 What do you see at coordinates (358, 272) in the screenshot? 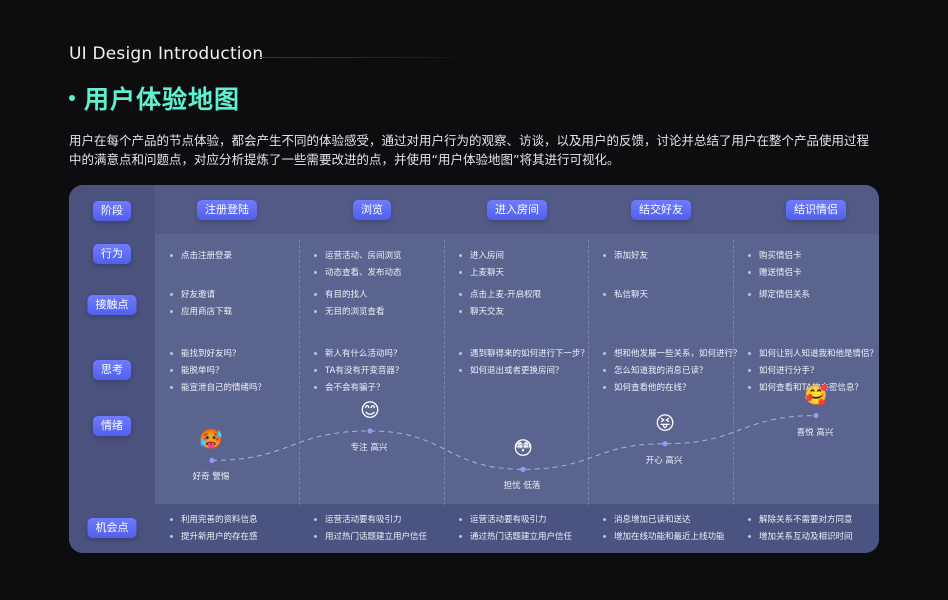
I see `action-item: 动态查看、发布动态` at bounding box center [358, 272].